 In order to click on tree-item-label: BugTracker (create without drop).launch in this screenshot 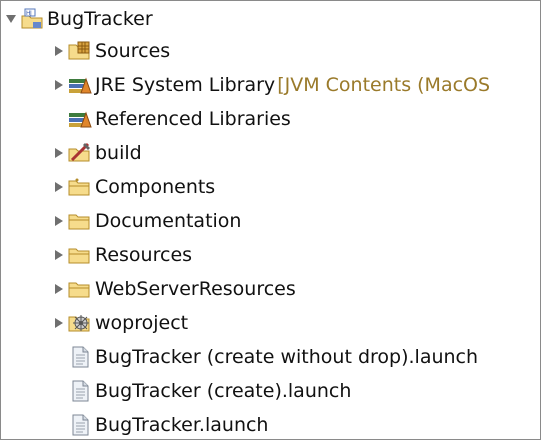, I will do `click(287, 357)`.